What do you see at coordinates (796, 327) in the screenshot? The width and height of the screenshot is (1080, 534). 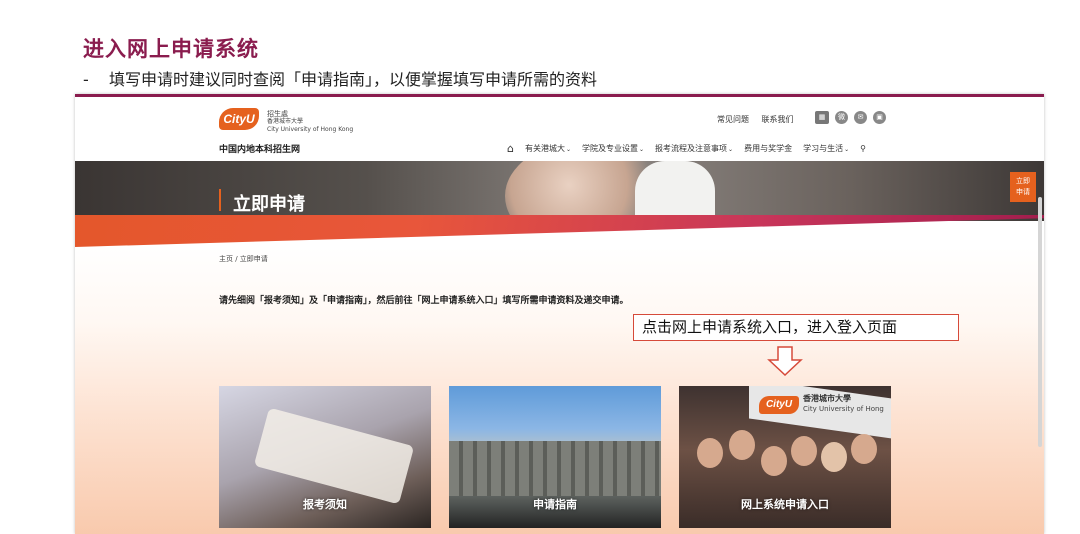 I see `callout-box: 点击网上申请系统入口，进入登入页面` at bounding box center [796, 327].